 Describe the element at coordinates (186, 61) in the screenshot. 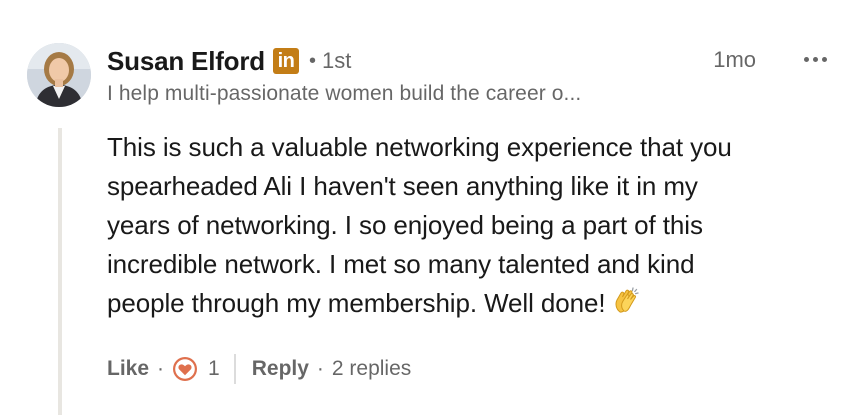

I see `author-name: Susan Elford` at that location.